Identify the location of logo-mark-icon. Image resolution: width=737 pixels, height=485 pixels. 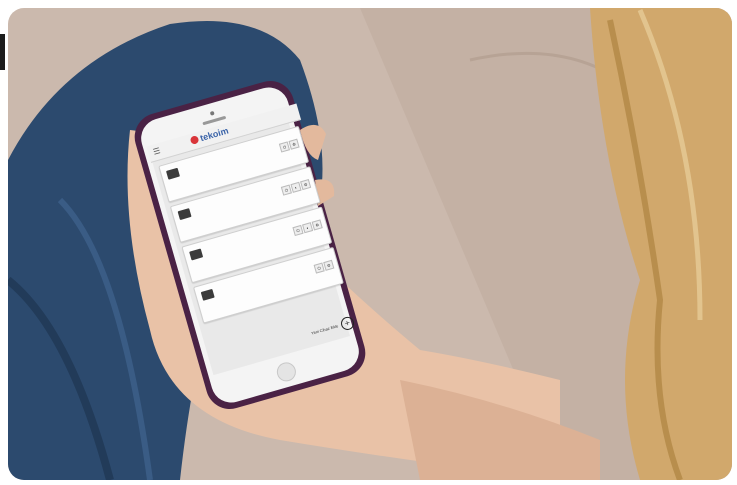
(194, 140).